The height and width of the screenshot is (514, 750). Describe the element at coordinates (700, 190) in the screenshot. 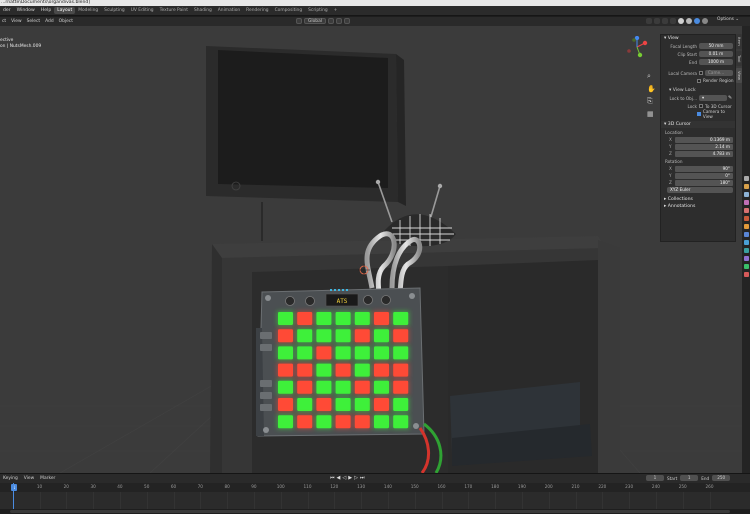

I see `rotation-mode-dropdown: XYZ Euler` at that location.